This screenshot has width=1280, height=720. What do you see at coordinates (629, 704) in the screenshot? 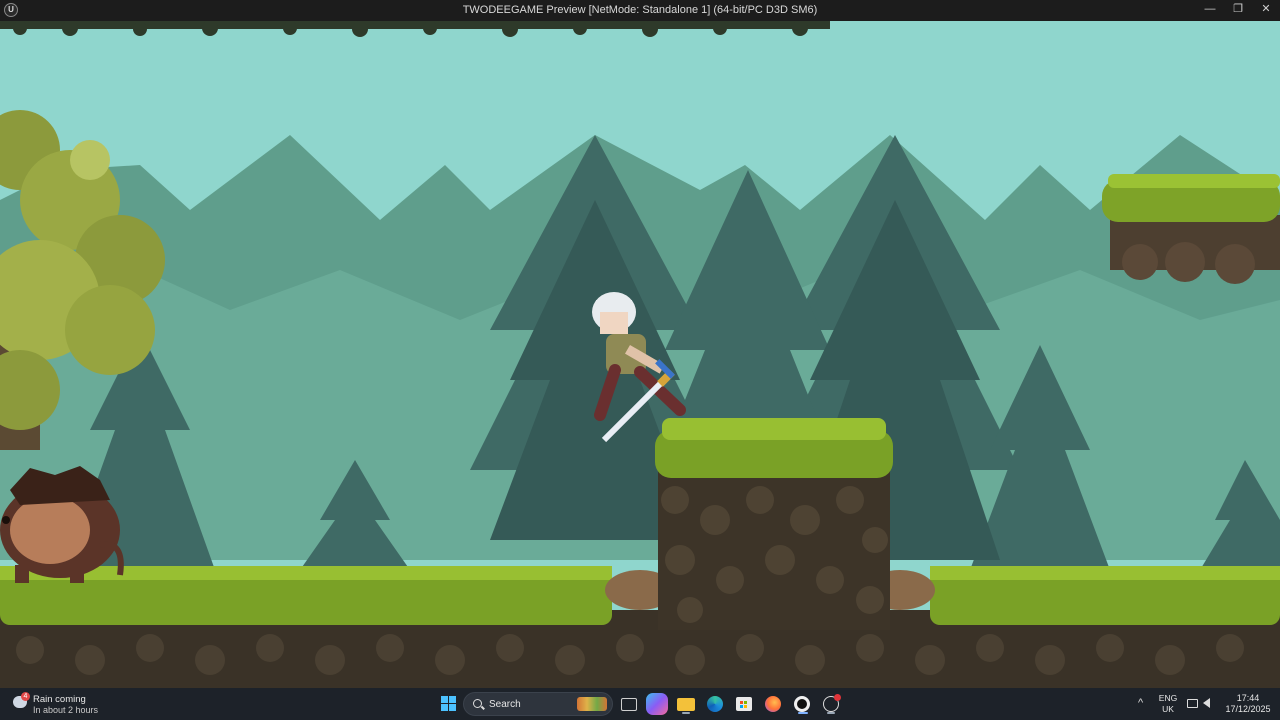
I see `task-view-icon` at bounding box center [629, 704].